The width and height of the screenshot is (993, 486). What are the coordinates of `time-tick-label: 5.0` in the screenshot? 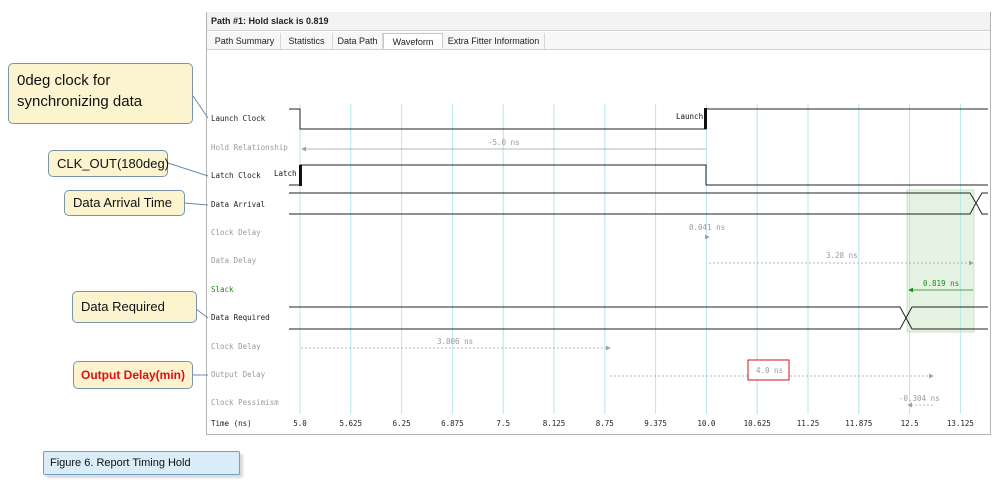 It's located at (300, 423).